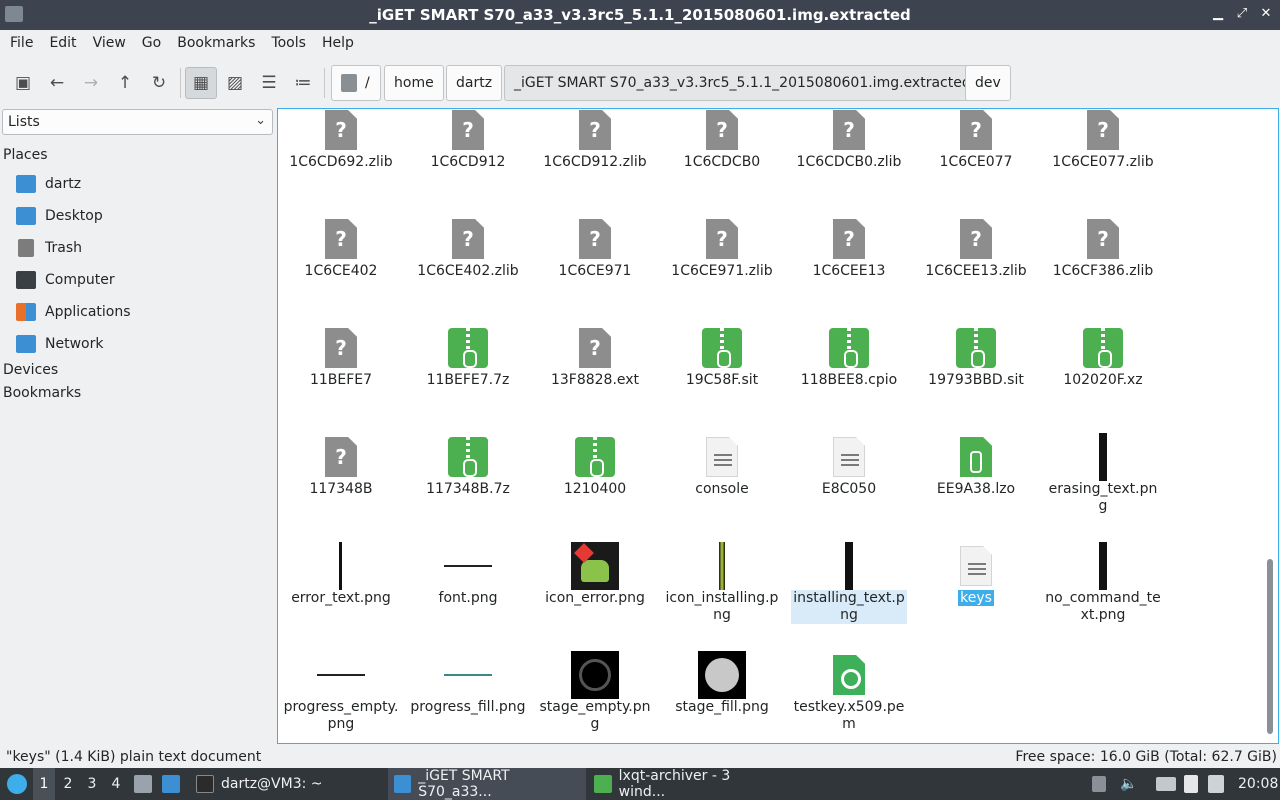 The height and width of the screenshot is (800, 1280). Describe the element at coordinates (25, 155) in the screenshot. I see `places-header: Places` at that location.